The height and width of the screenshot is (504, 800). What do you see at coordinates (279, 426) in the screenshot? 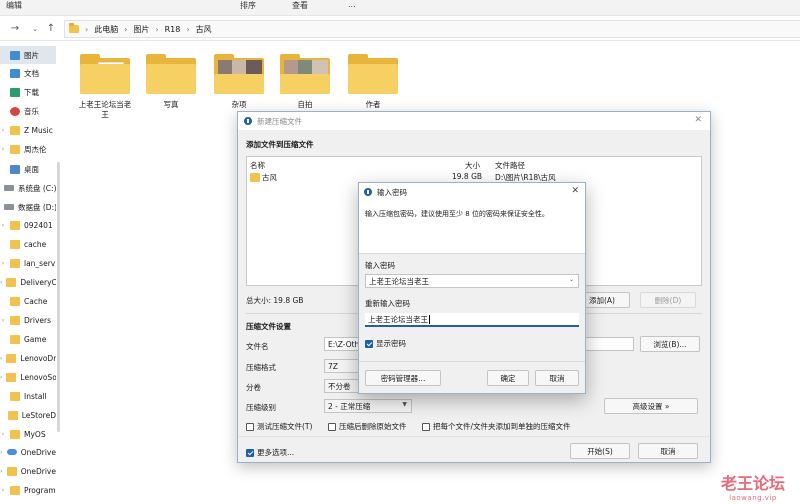
I see `test-archive-checkbox: 测试压缩文件(T)` at bounding box center [279, 426].